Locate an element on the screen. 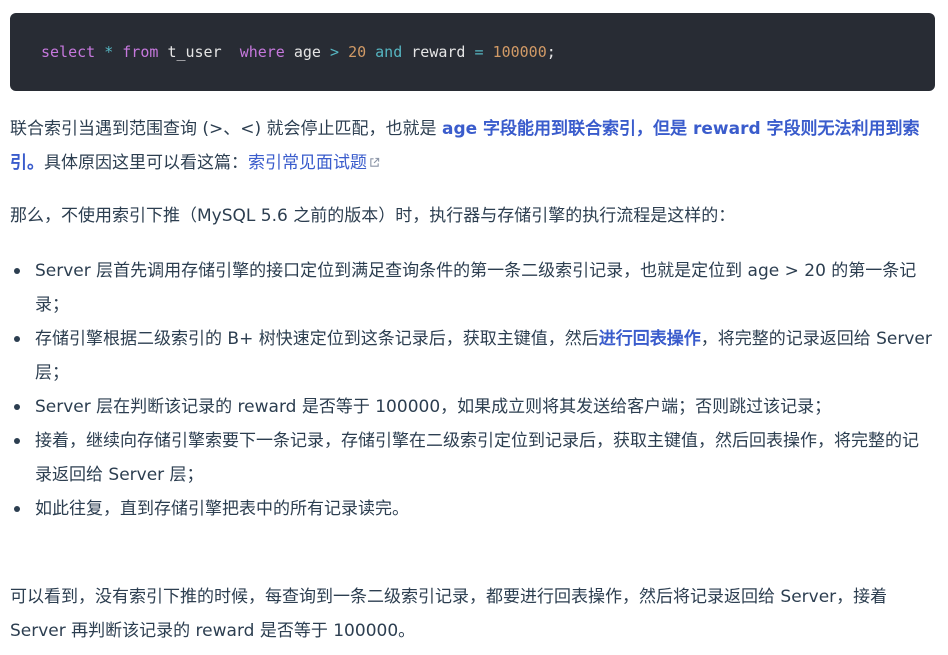 Image resolution: width=948 pixels, height=655 pixels. code-operator: > is located at coordinates (335, 52).